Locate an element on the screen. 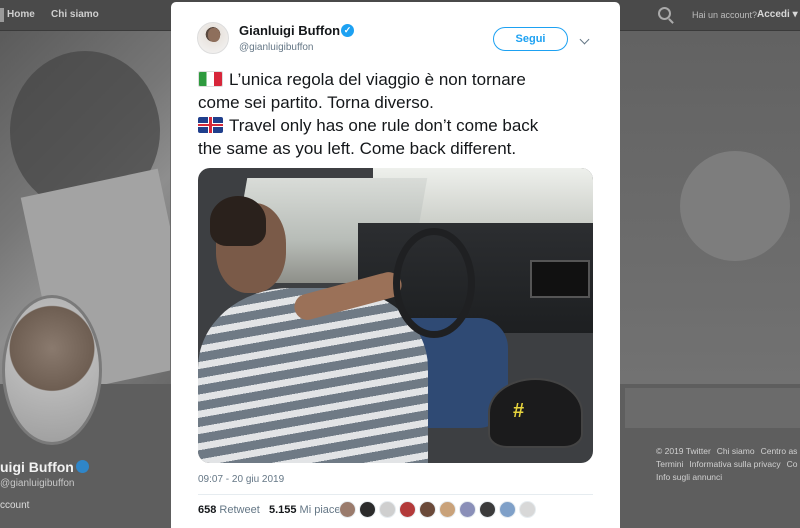 This screenshot has height=528, width=800. tweet-text-line: L’unica regola del viaggio è non tornare is located at coordinates (377, 79).